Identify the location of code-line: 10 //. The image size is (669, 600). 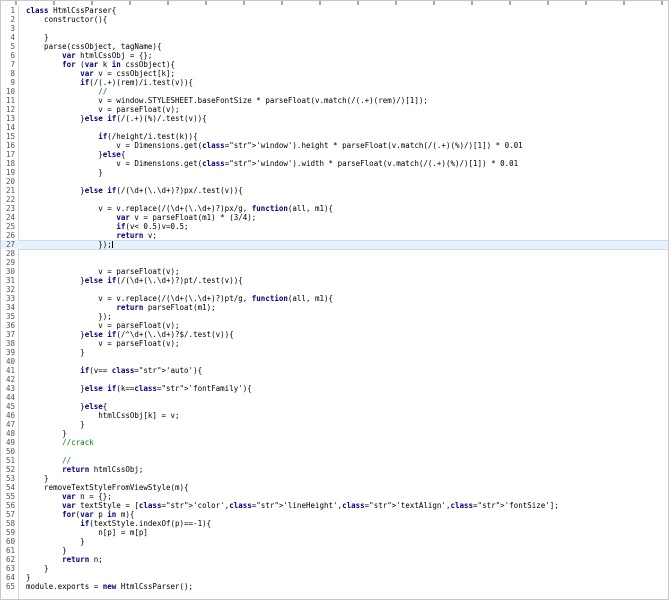
(334, 91).